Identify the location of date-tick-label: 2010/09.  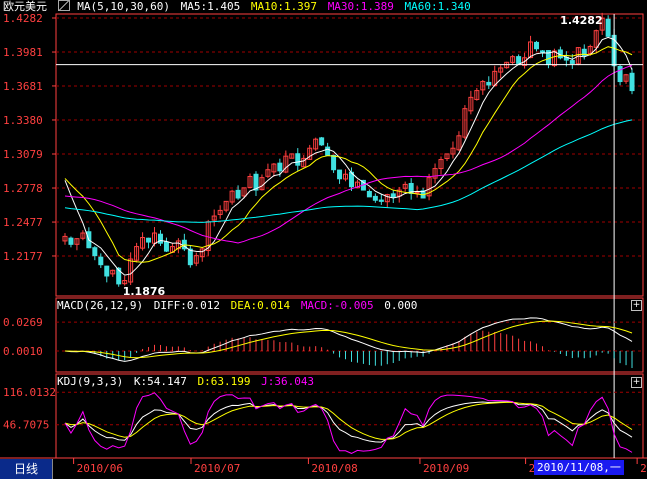
(446, 468).